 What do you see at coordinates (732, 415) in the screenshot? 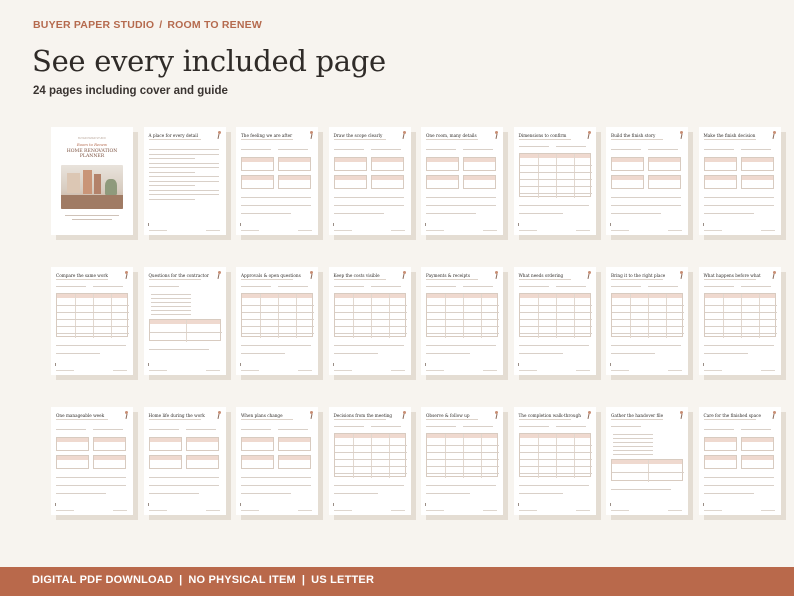
I see `page-thumbnail-title: Care for the finished space` at bounding box center [732, 415].